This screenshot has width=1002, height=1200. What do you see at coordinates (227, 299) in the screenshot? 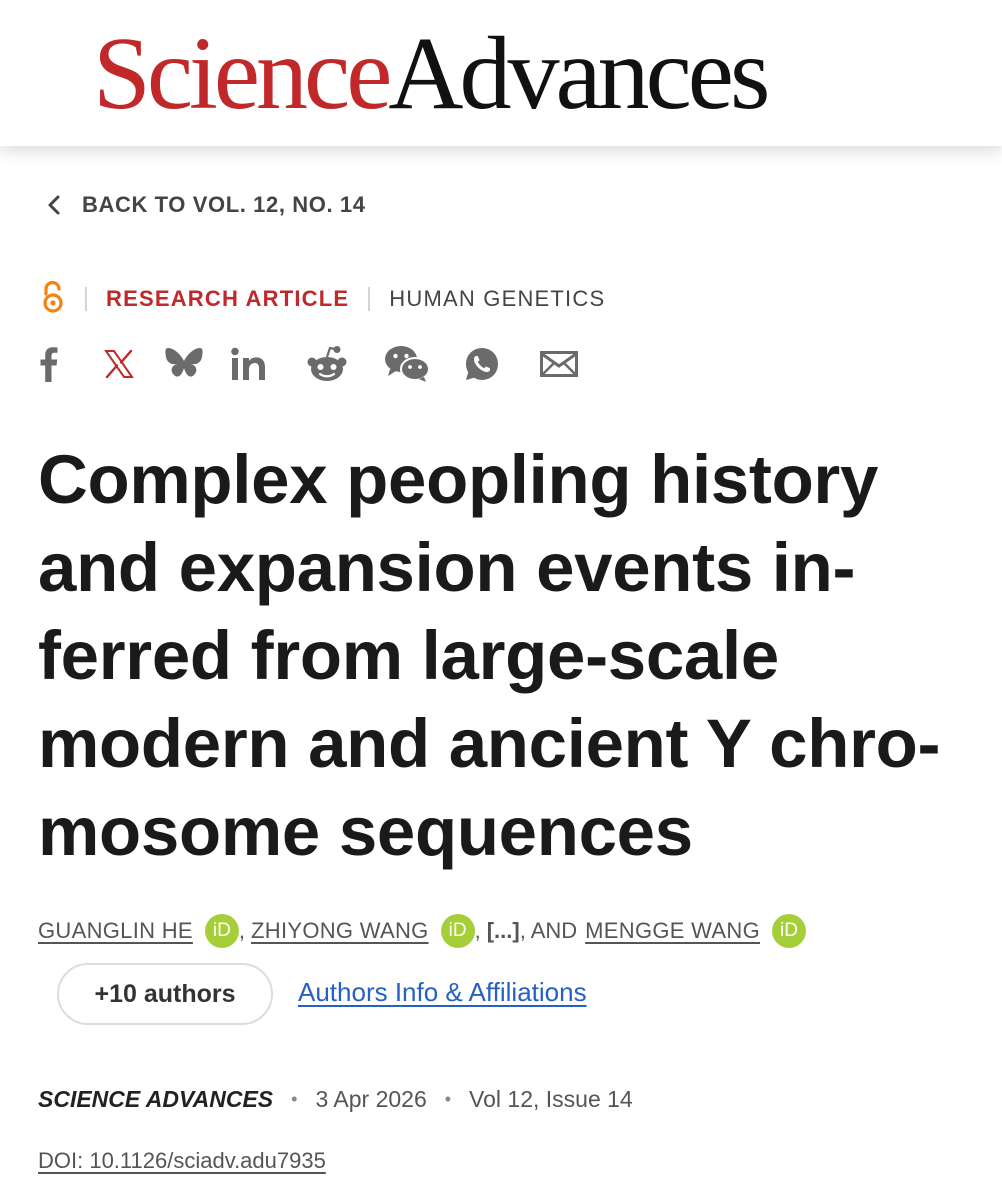
I see `article-type: RESEARCH ARTICLE` at bounding box center [227, 299].